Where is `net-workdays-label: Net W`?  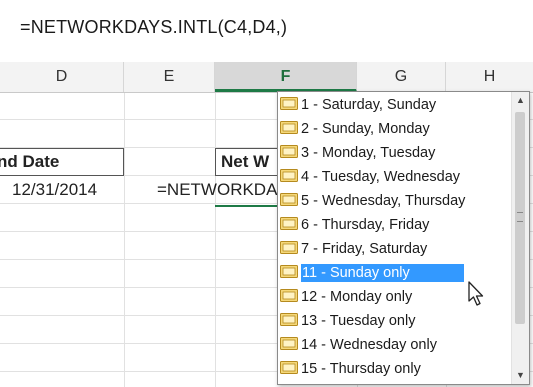 net-workdays-label: Net W is located at coordinates (245, 161).